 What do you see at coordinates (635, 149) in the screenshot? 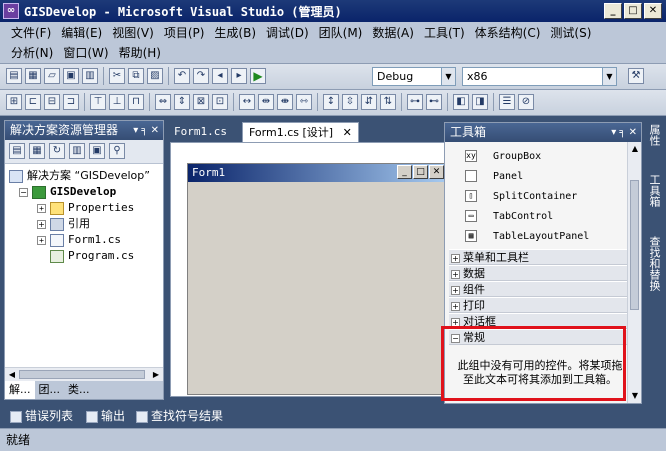
I see `scroll-up-icon: ▲` at bounding box center [635, 149].